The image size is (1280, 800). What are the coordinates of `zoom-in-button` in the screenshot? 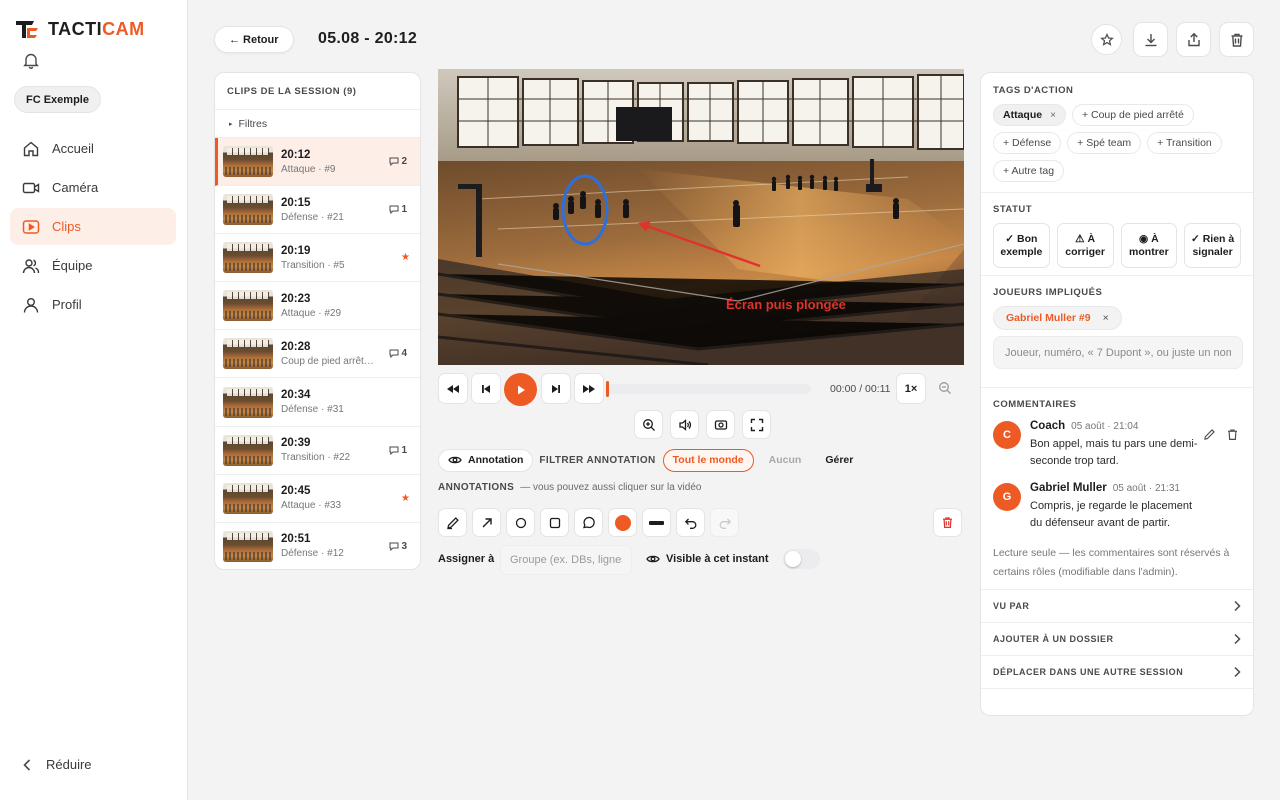 It's located at (648, 424).